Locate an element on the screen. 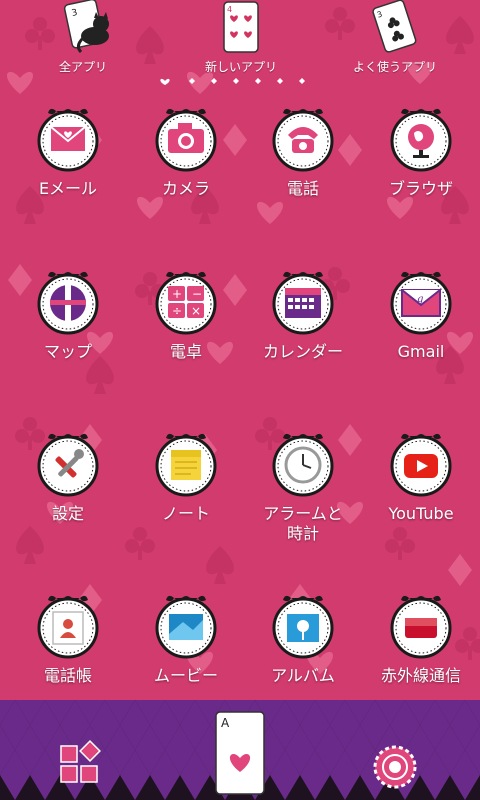 This screenshot has height=800, width=480. app-label: YouTube is located at coordinates (421, 513).